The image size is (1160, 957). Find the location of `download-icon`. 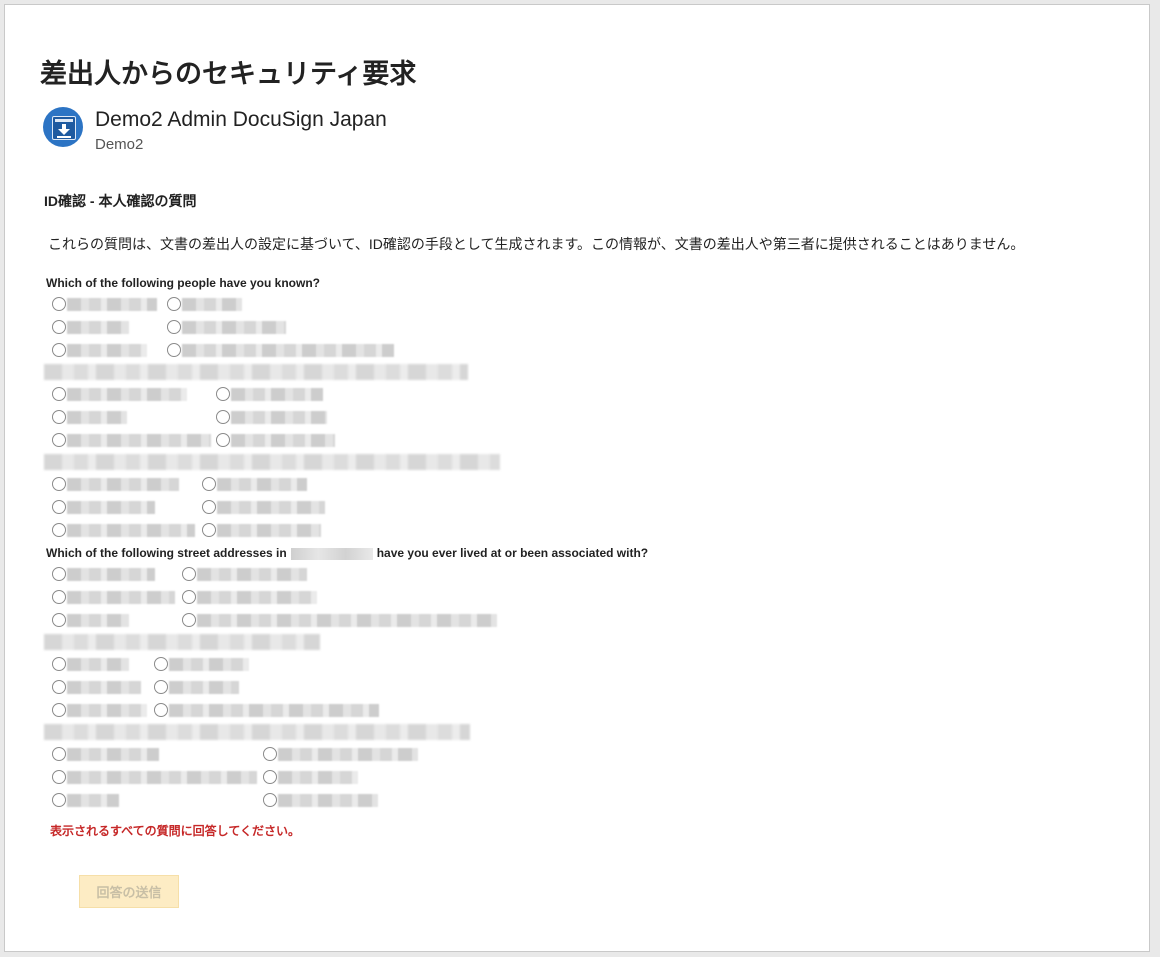

download-icon is located at coordinates (64, 128).